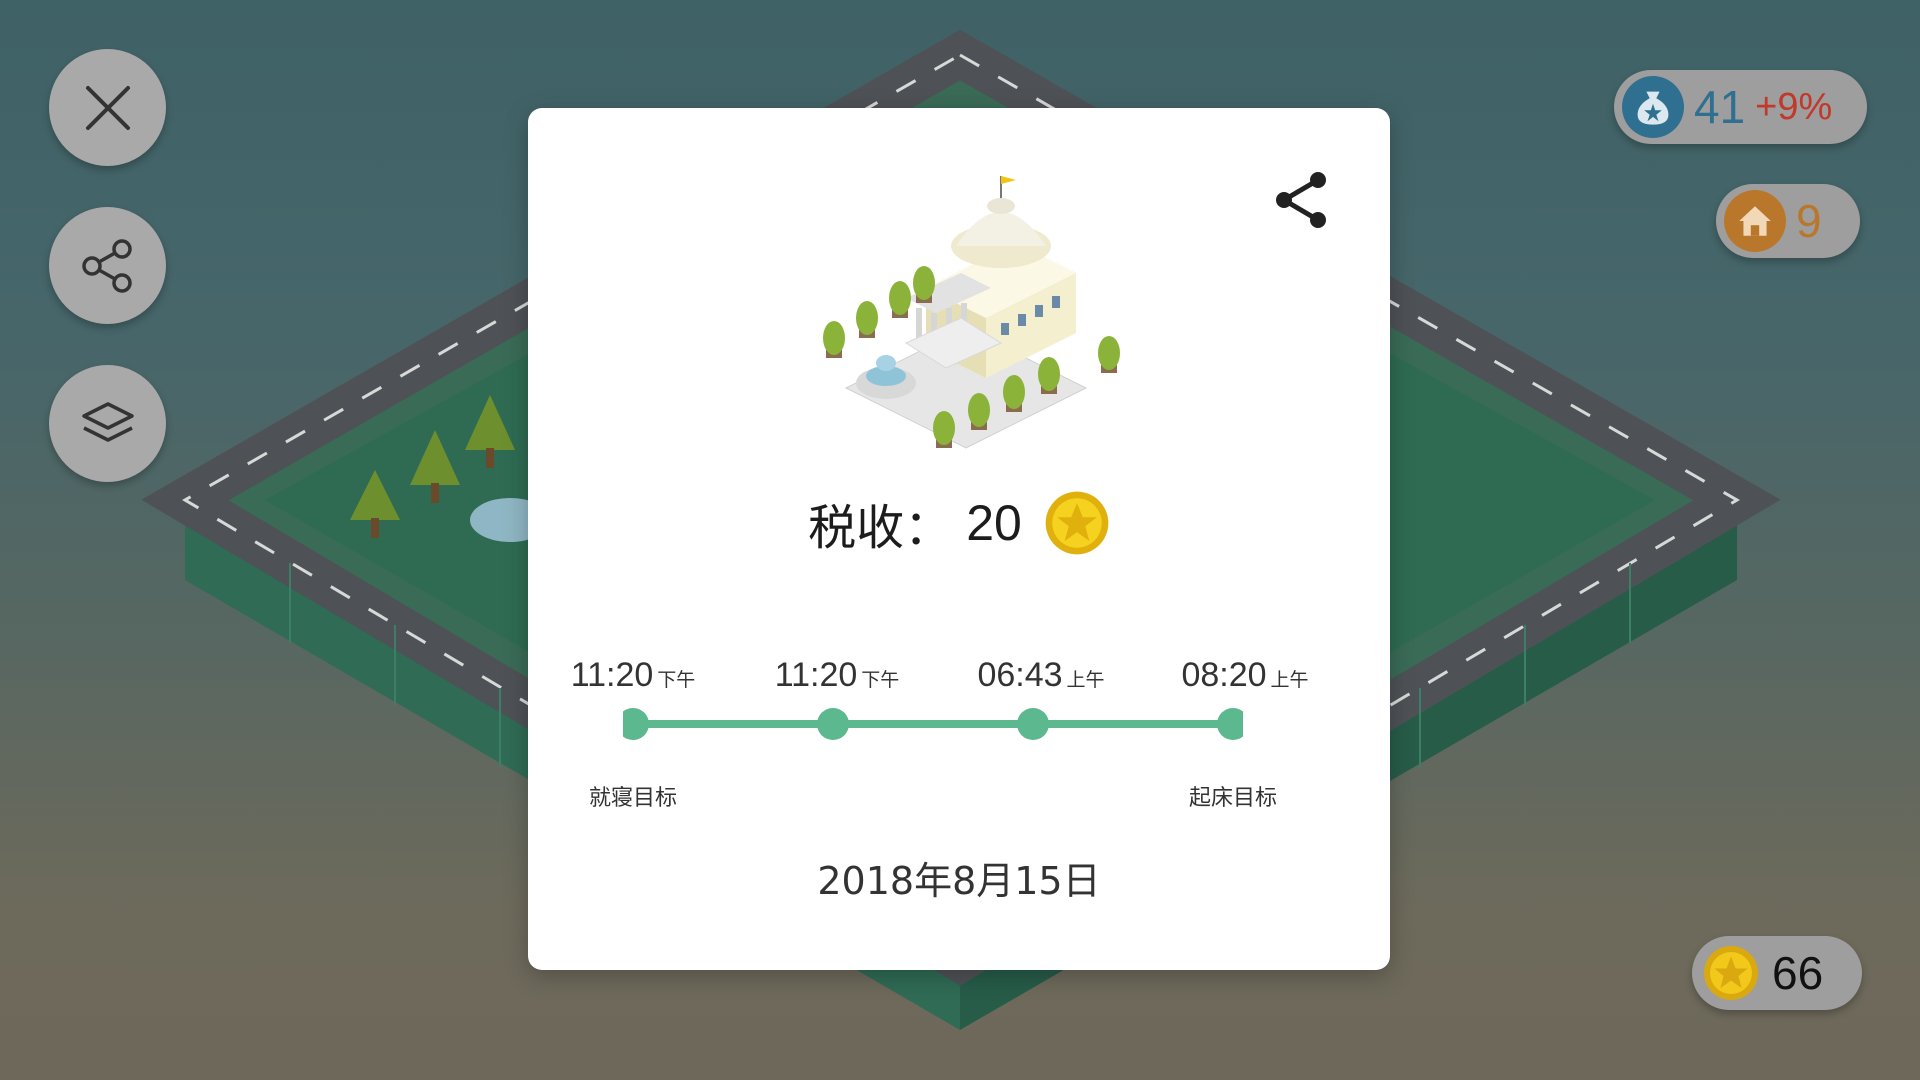  What do you see at coordinates (959, 881) in the screenshot?
I see `date-text: 2018年8月15日` at bounding box center [959, 881].